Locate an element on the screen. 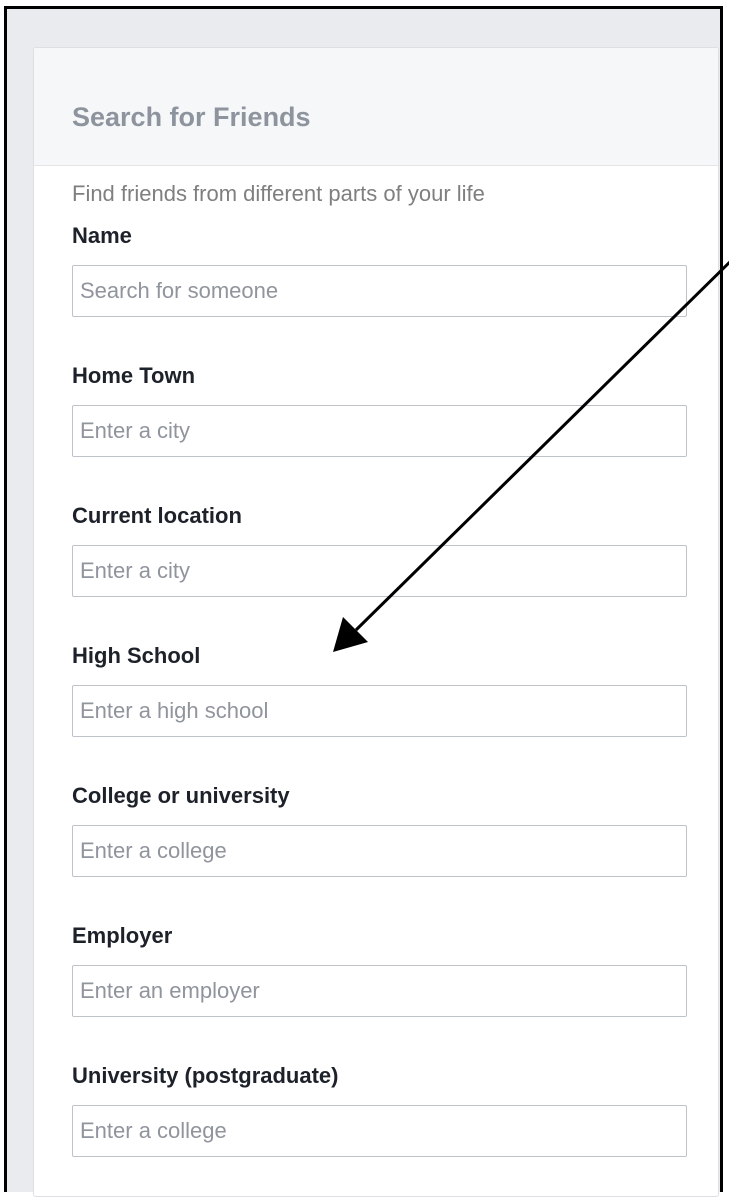 The height and width of the screenshot is (1197, 729). high-school-field-group: High School is located at coordinates (395, 691).